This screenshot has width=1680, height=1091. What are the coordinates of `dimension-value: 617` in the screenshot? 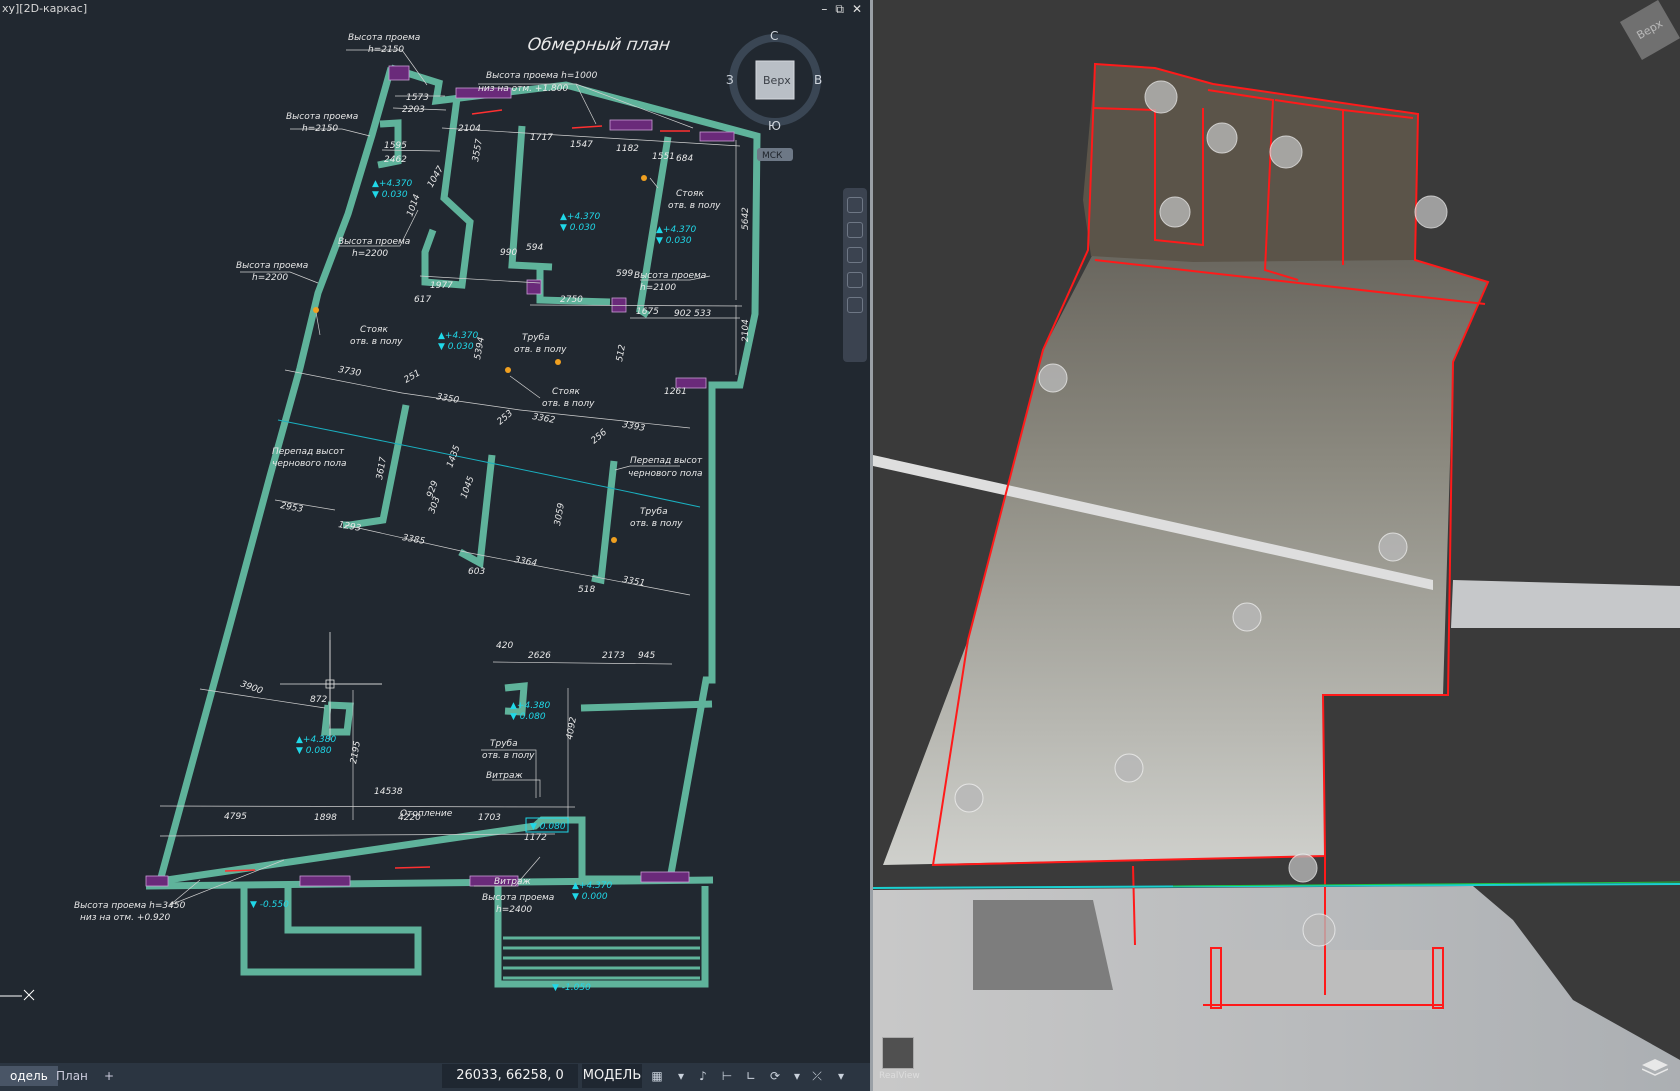 It's located at (422, 300).